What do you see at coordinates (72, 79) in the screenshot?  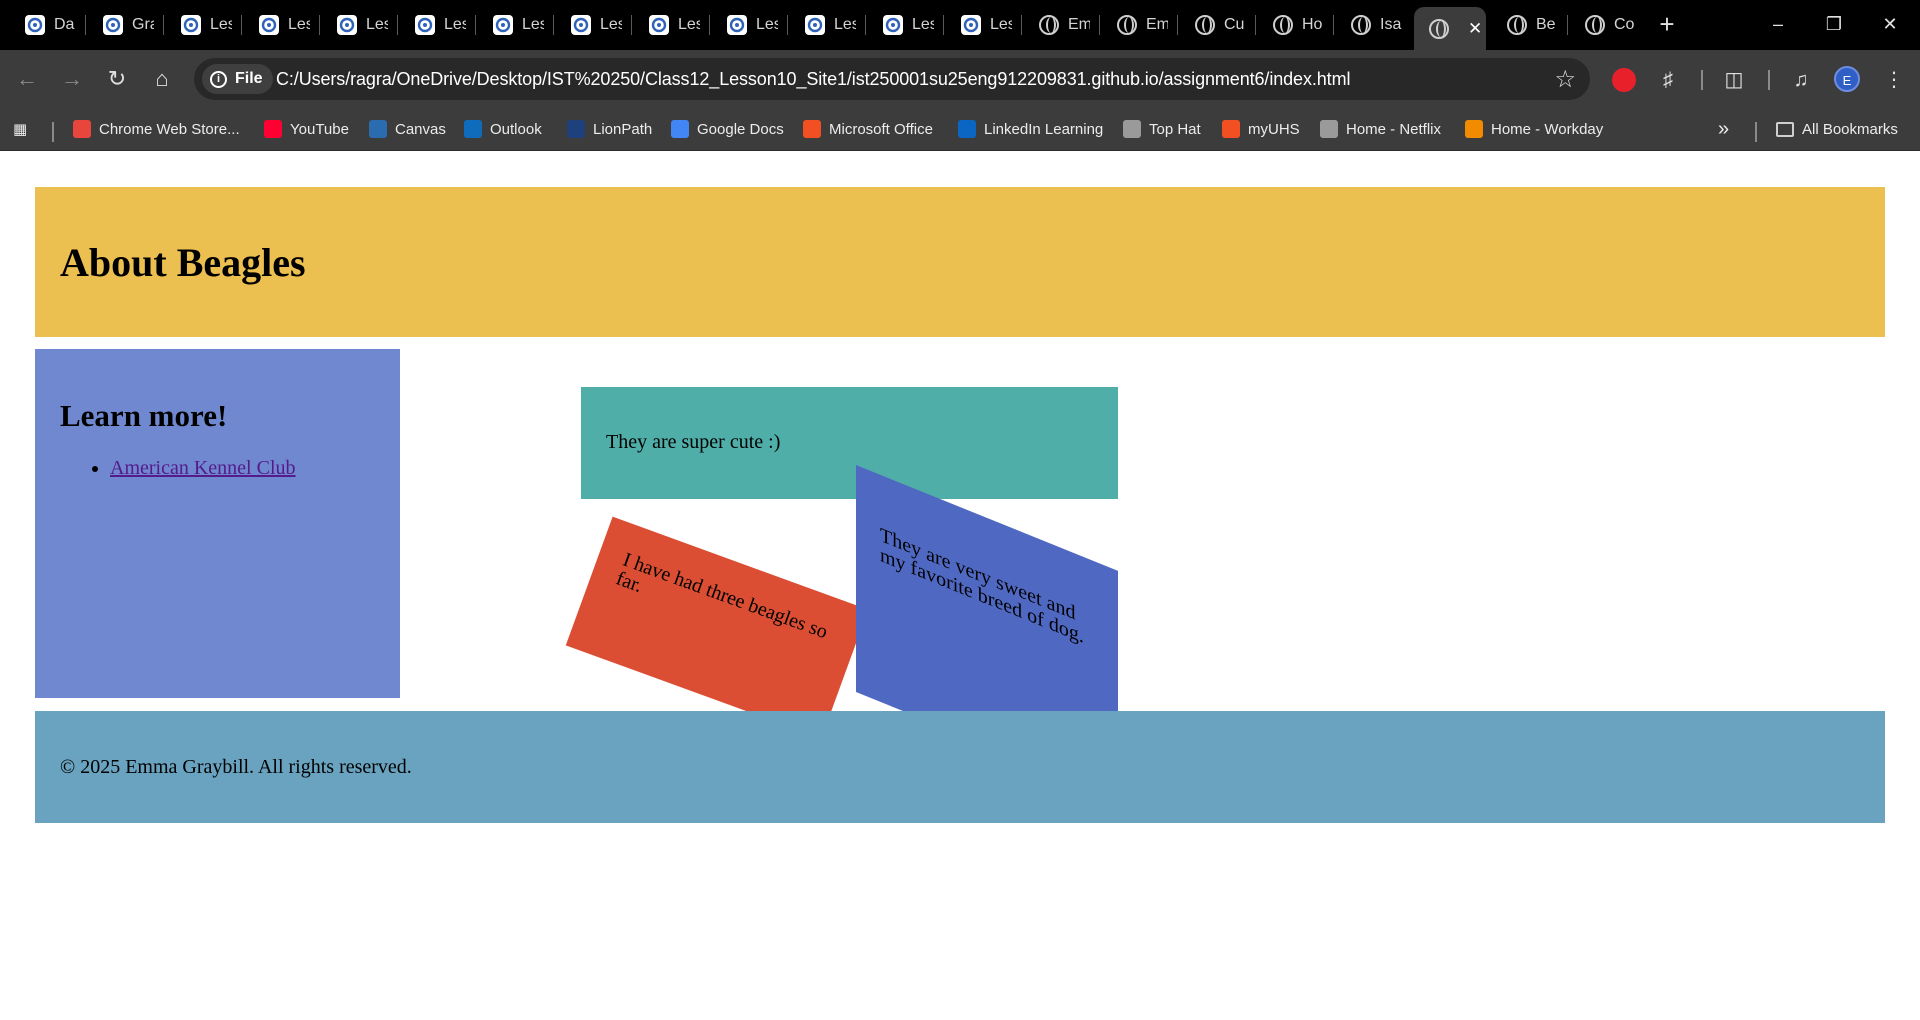 I see `forward-button: →` at bounding box center [72, 79].